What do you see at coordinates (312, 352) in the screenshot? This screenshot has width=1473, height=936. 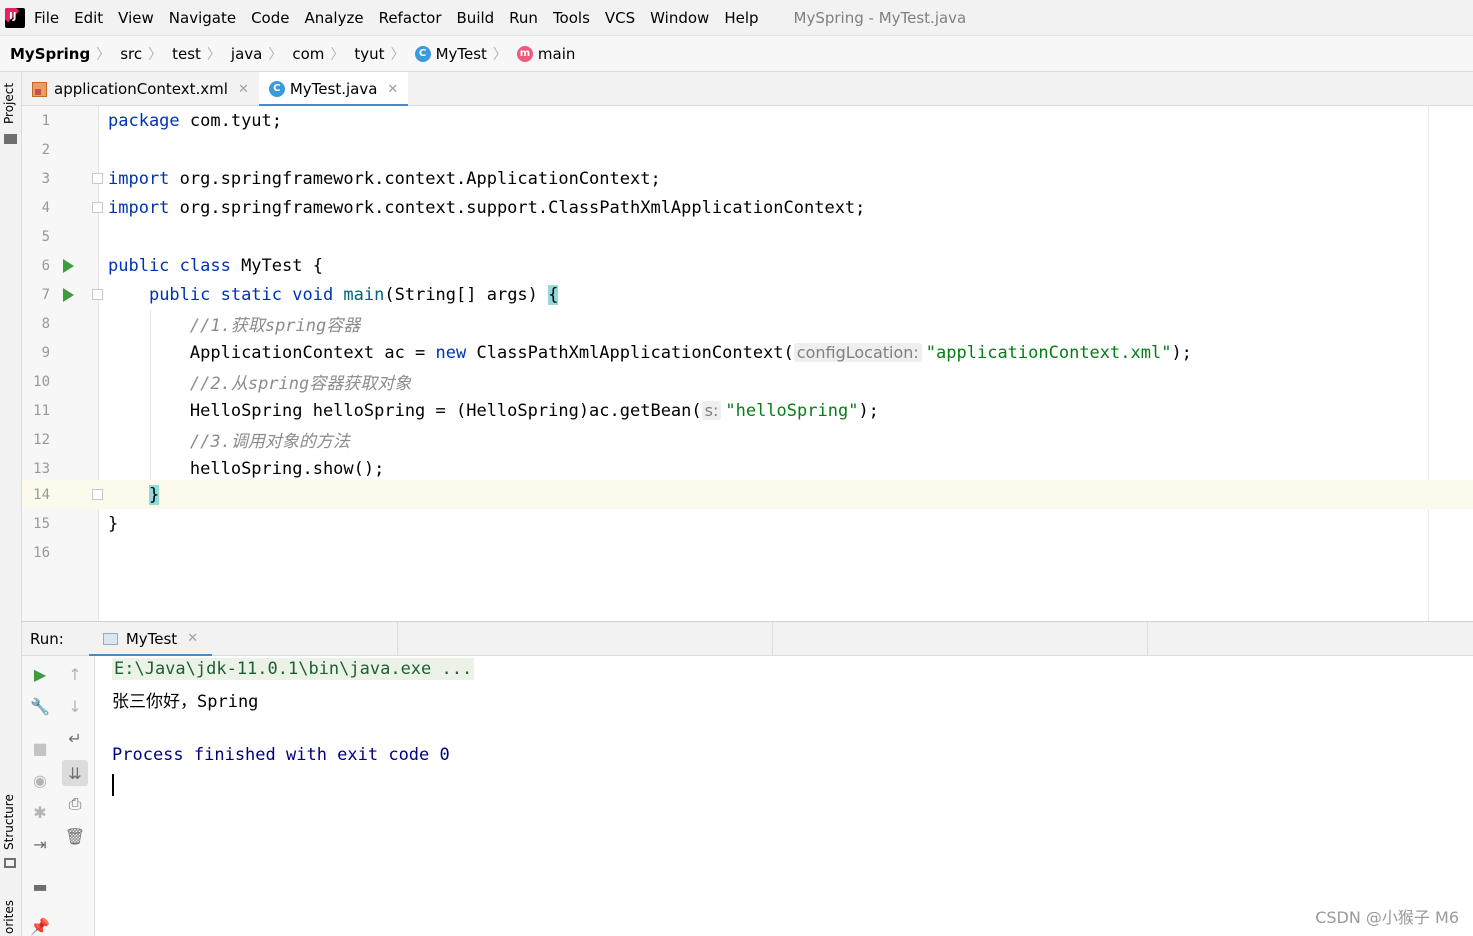 I see `code-text: ApplicationContext ac =` at bounding box center [312, 352].